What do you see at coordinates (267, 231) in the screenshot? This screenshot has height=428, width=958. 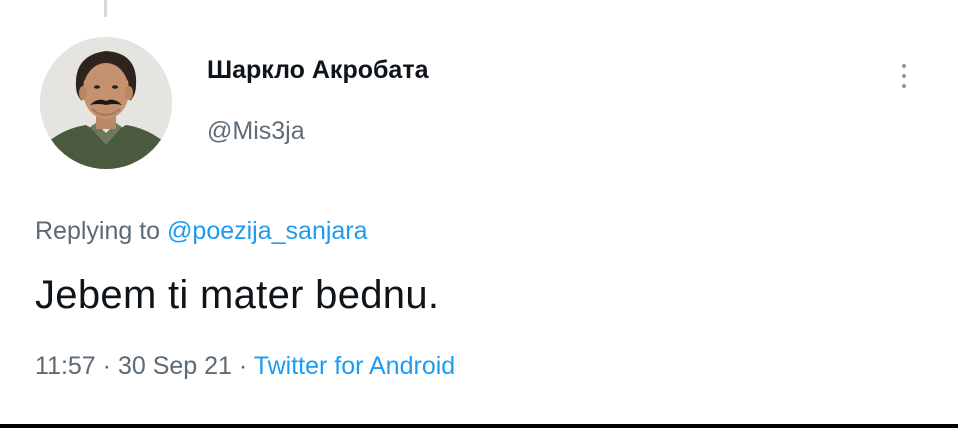 I see `reply-mention-link: @poezija_sanjara` at bounding box center [267, 231].